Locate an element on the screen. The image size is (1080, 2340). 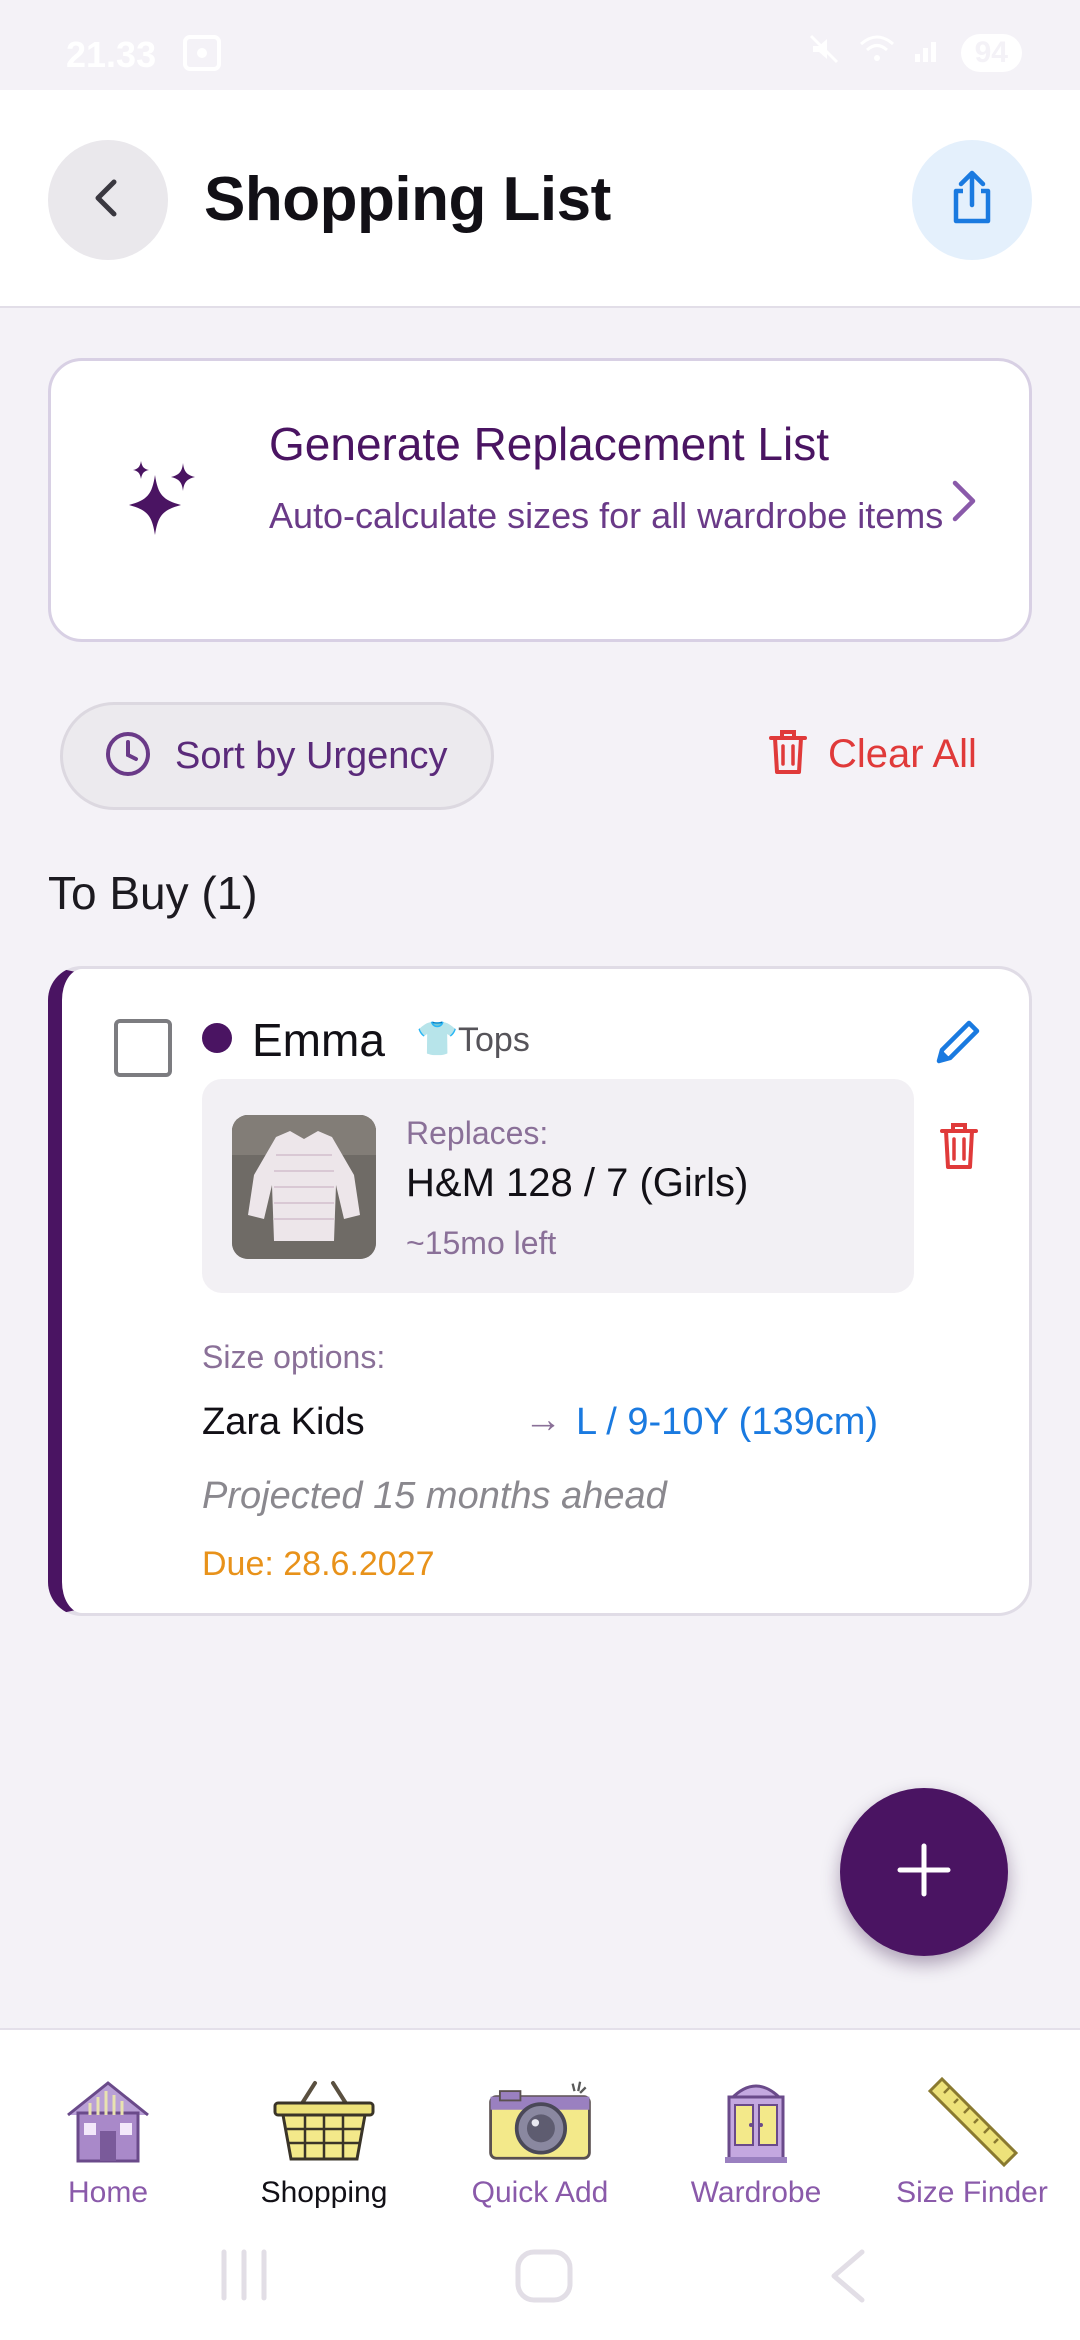
clear-all-button: Clear All is located at coordinates (872, 754).